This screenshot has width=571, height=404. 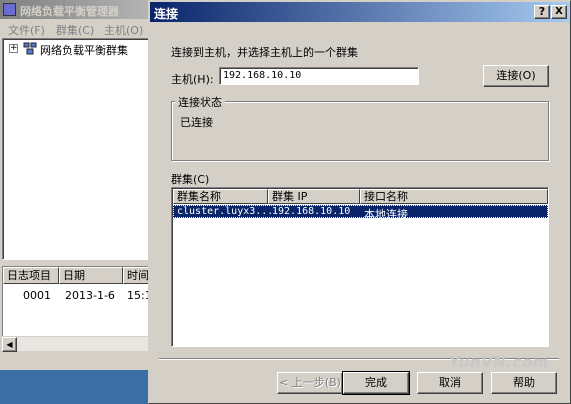 What do you see at coordinates (9, 9) in the screenshot?
I see `nlb-app-icon` at bounding box center [9, 9].